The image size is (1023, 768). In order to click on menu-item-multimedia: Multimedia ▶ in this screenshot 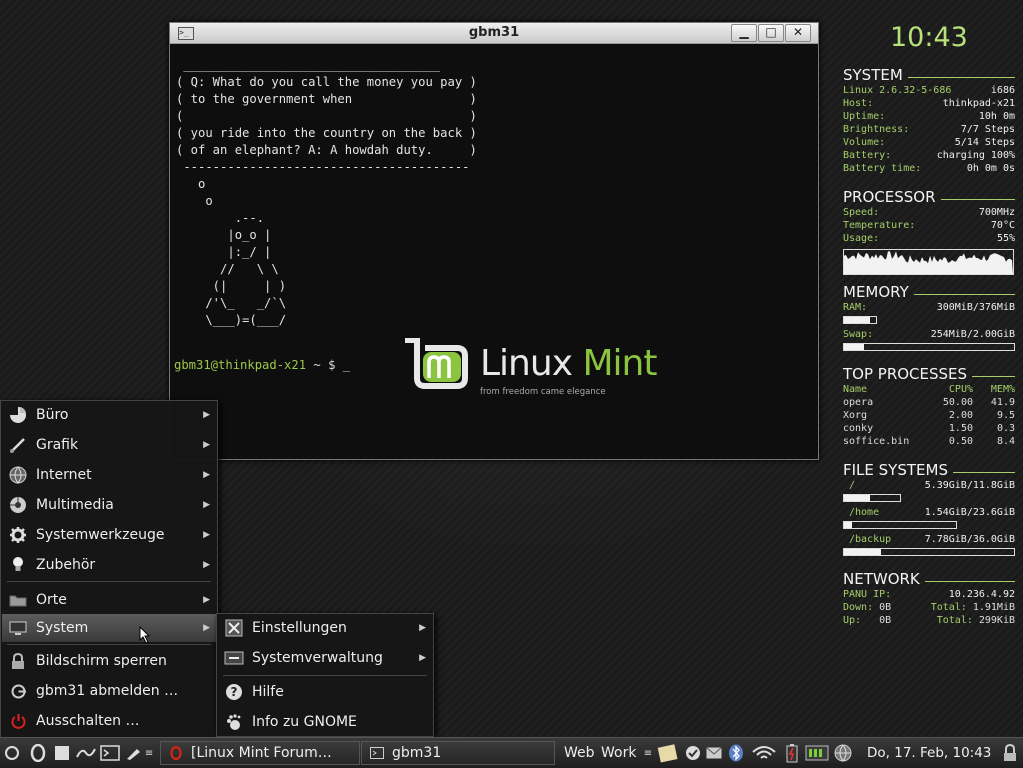, I will do `click(109, 505)`.